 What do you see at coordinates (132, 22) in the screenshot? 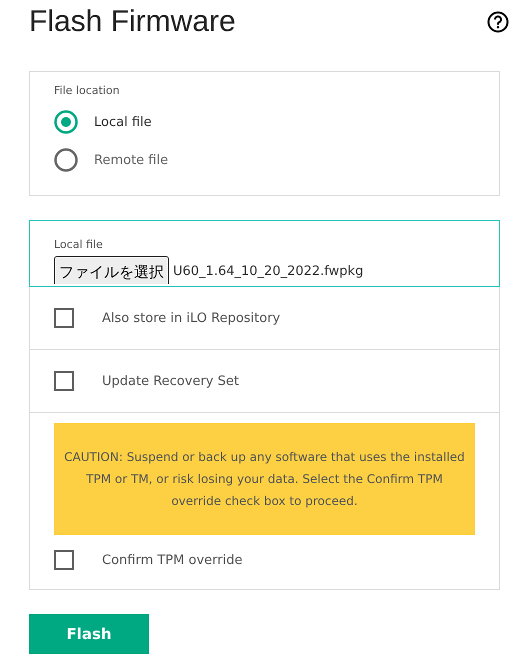
I see `page-title: Flash Firmware` at bounding box center [132, 22].